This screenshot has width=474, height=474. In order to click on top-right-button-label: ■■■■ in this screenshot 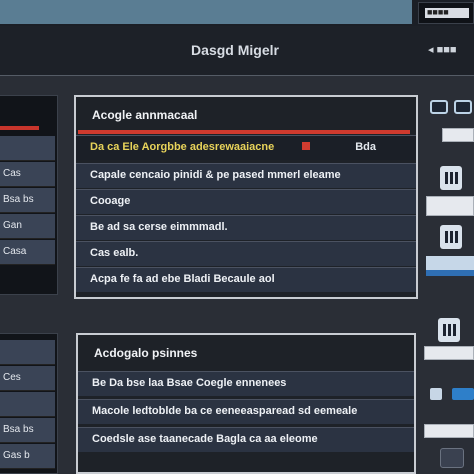, I will do `click(438, 12)`.